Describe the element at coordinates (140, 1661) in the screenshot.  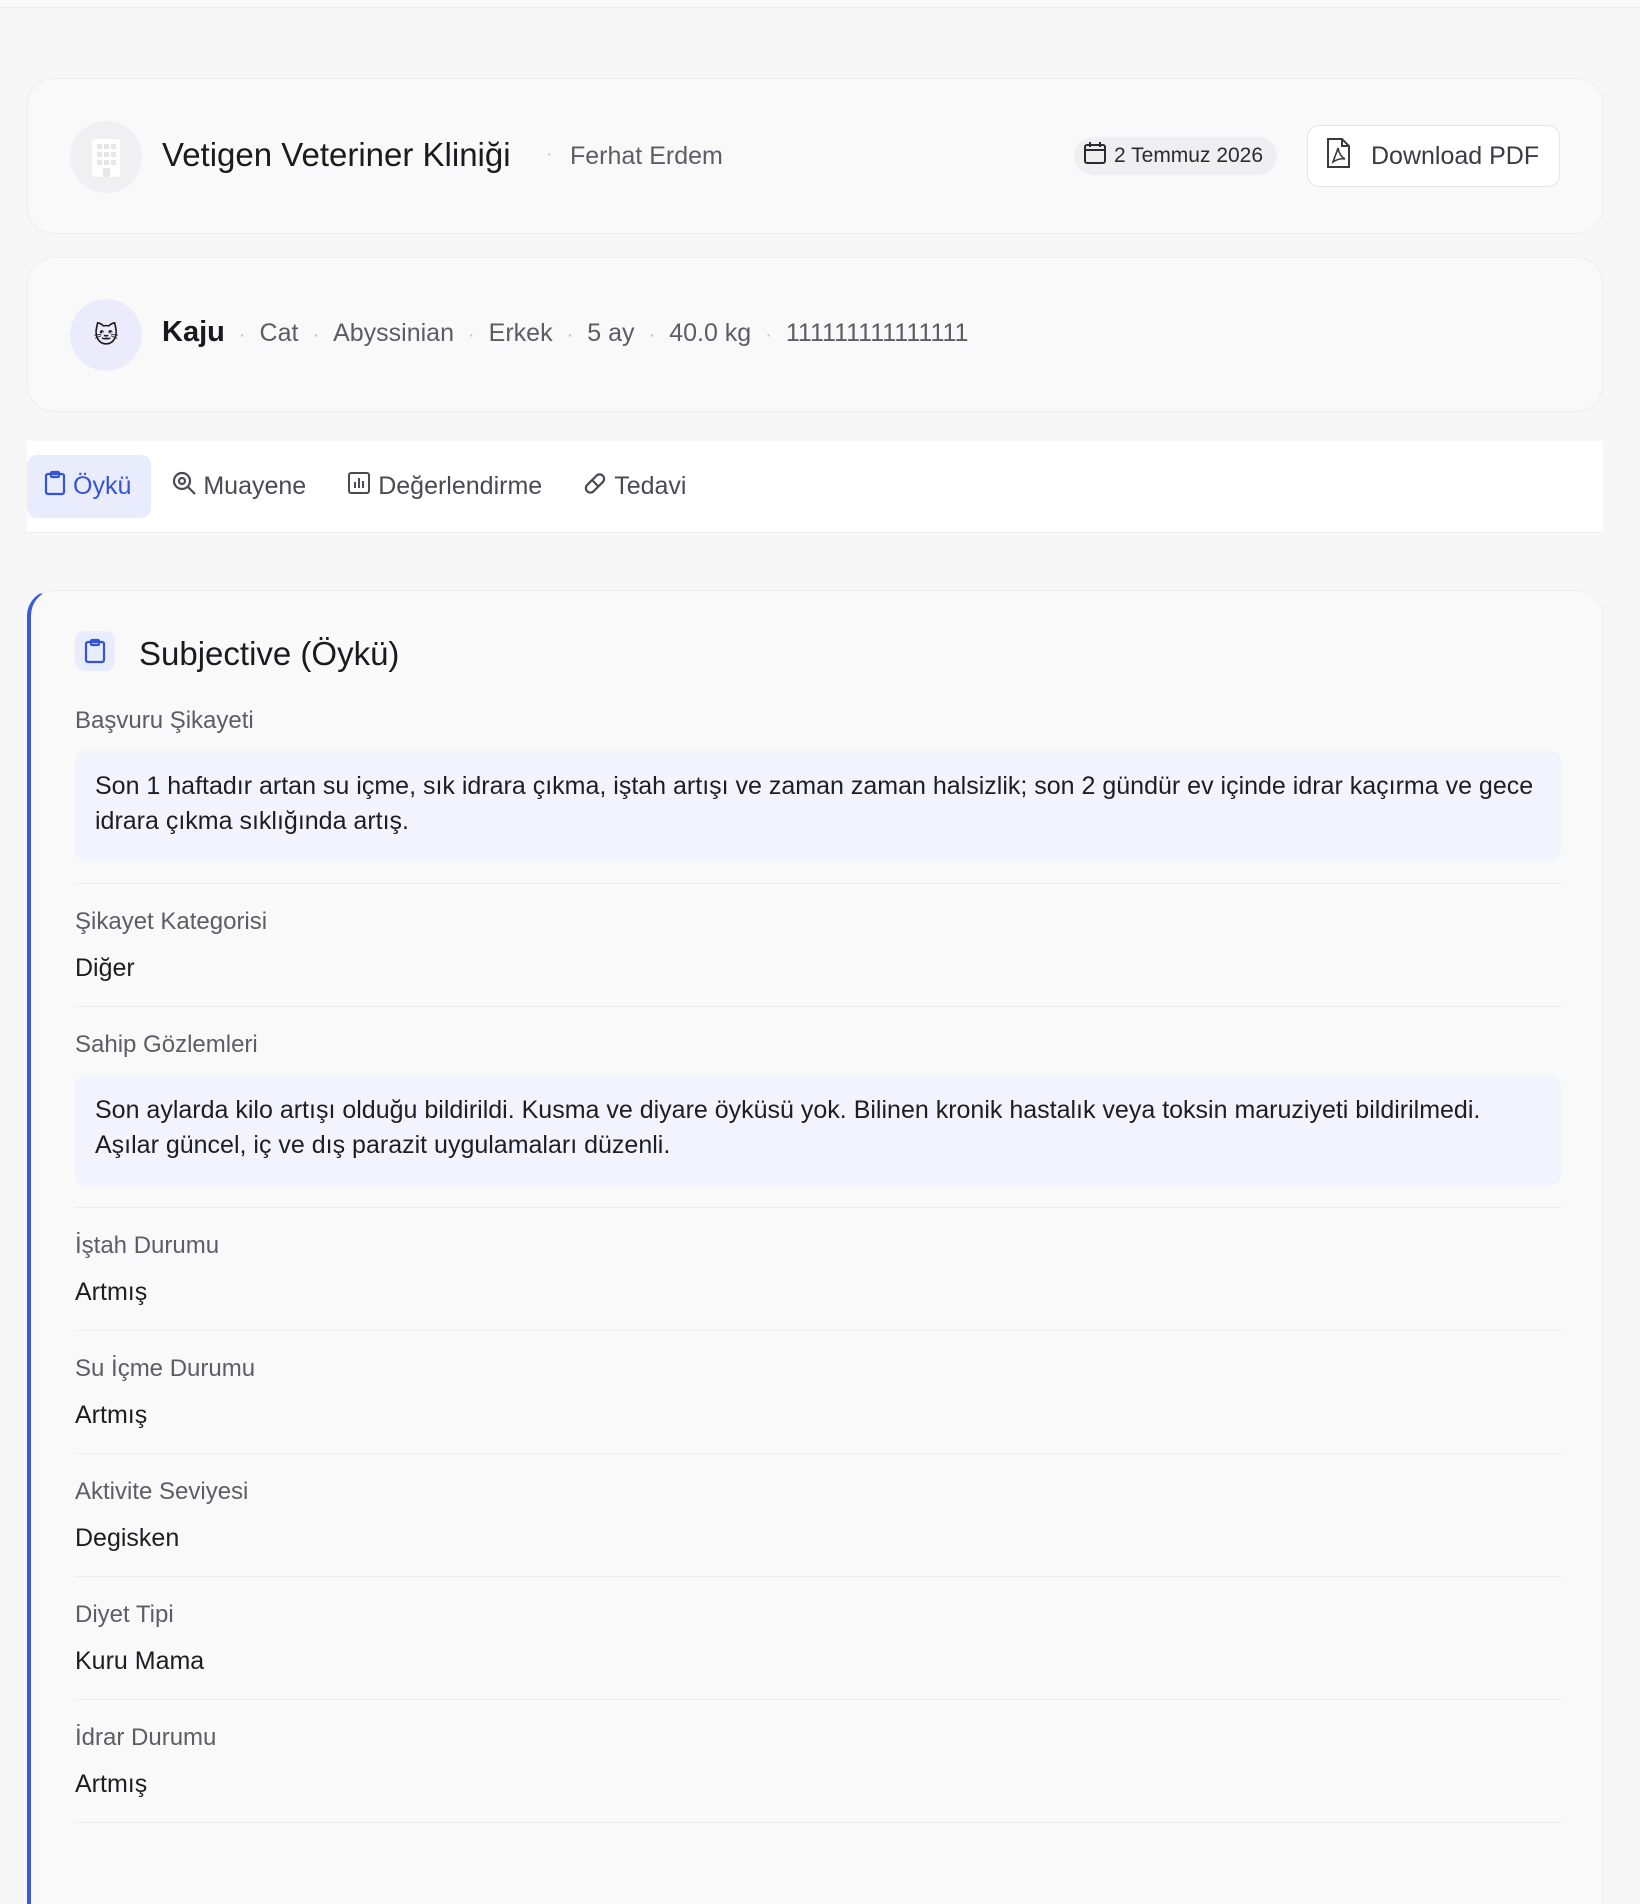
I see `field-value: Kuru Mama` at that location.